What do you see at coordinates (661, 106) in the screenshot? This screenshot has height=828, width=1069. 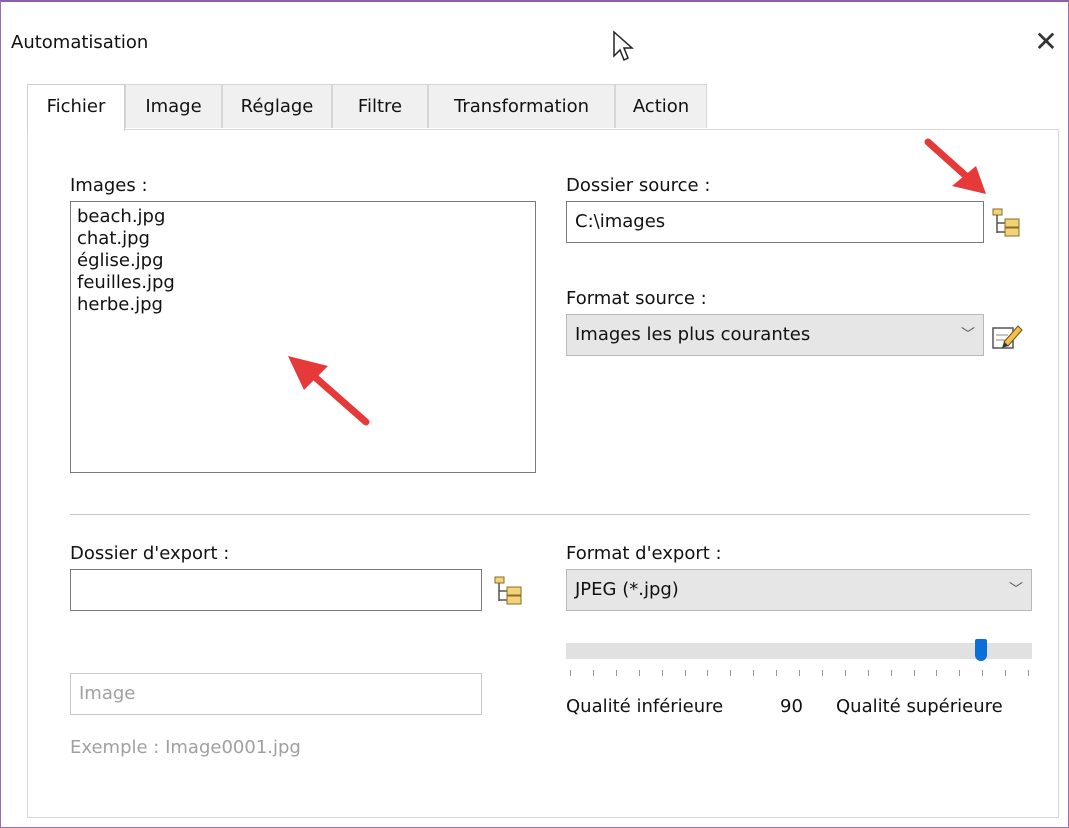 I see `tab-action: Action` at bounding box center [661, 106].